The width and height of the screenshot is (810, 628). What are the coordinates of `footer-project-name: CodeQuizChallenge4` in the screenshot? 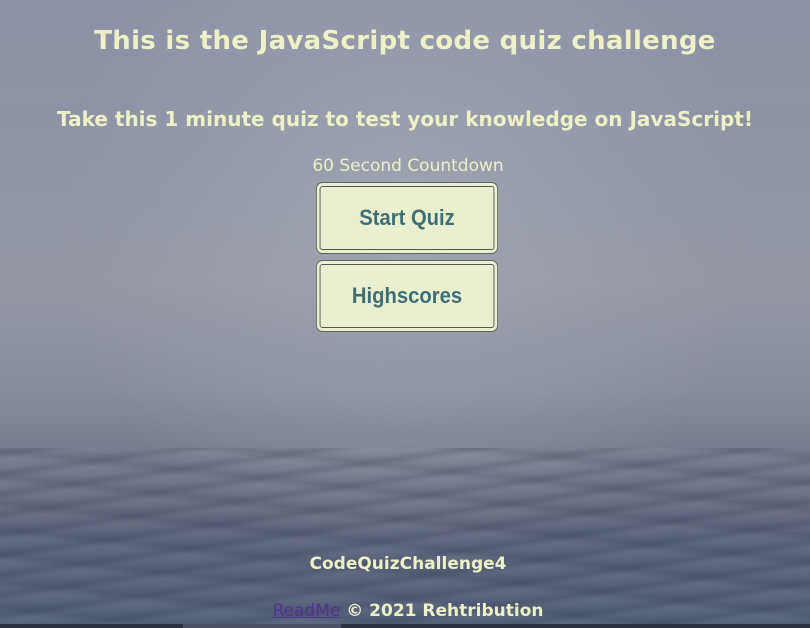 It's located at (408, 564).